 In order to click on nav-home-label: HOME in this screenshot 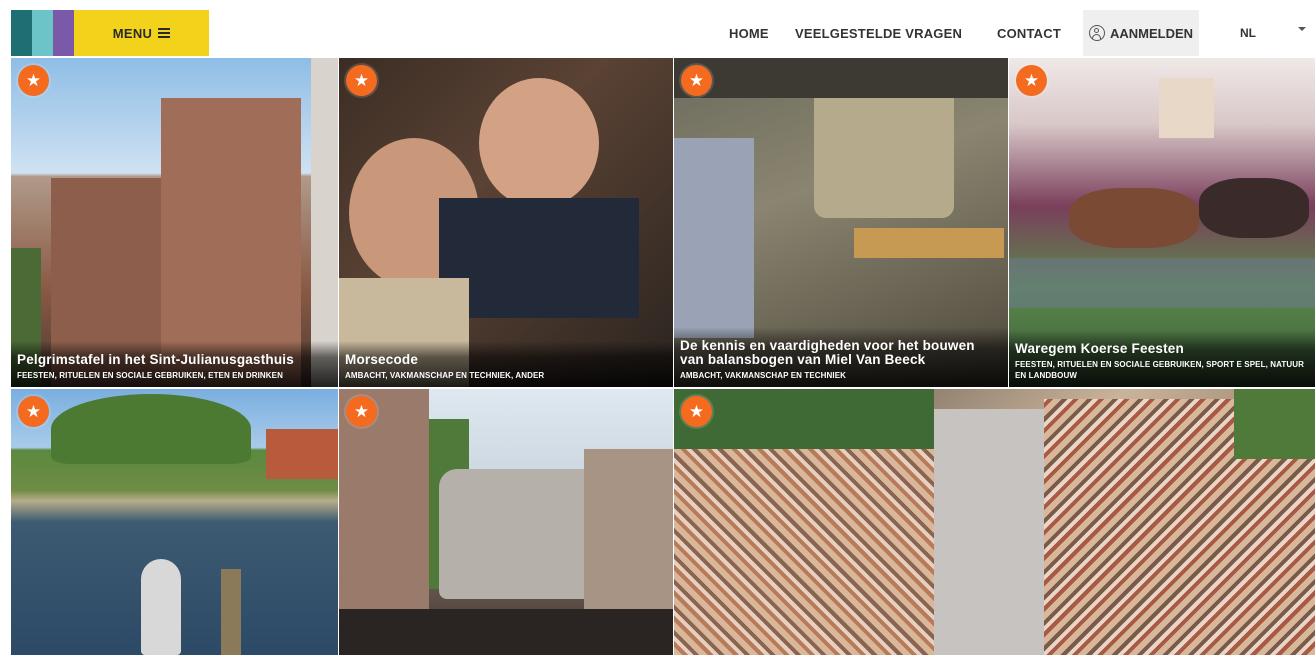, I will do `click(749, 33)`.